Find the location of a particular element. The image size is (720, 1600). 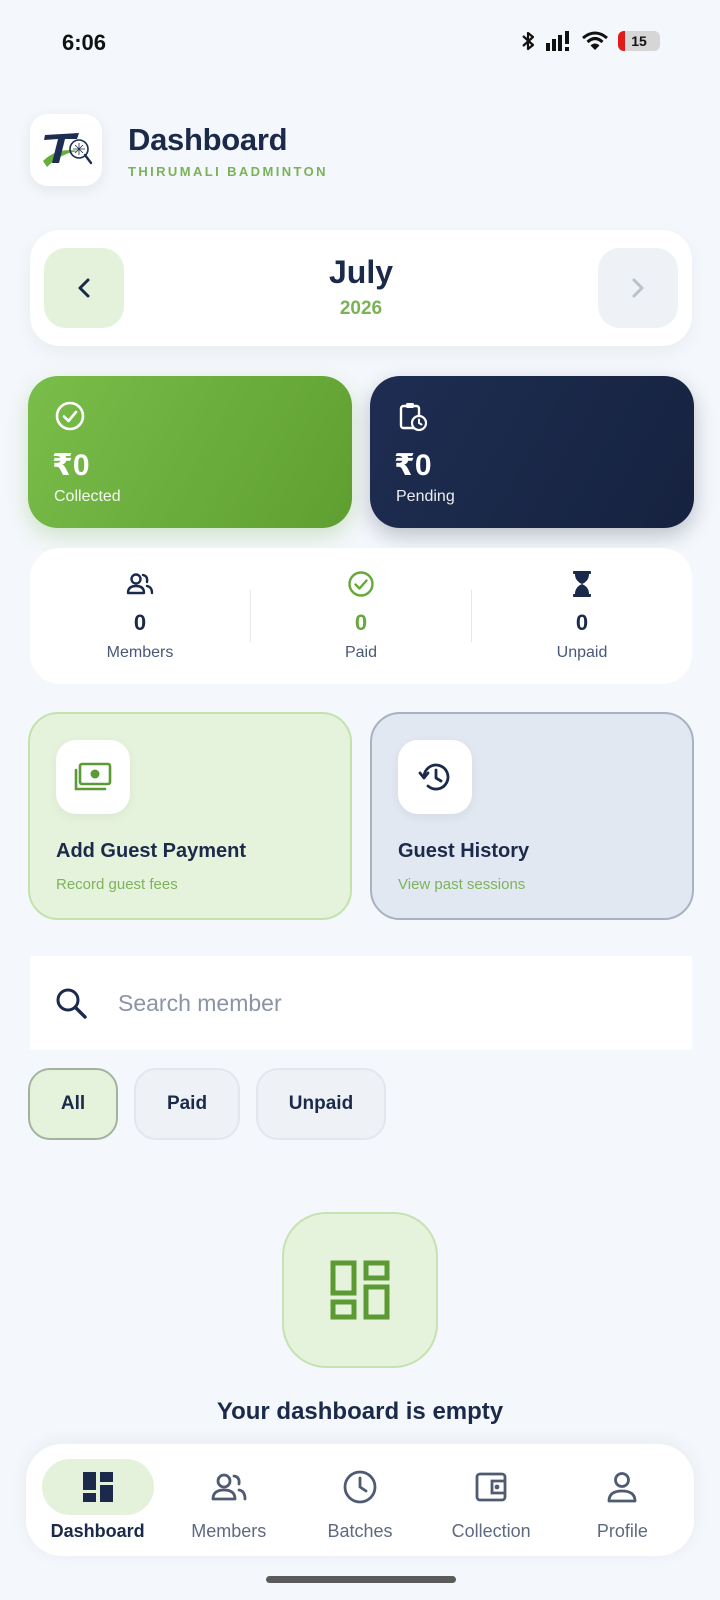

pending-clipboard-icon is located at coordinates (412, 418).